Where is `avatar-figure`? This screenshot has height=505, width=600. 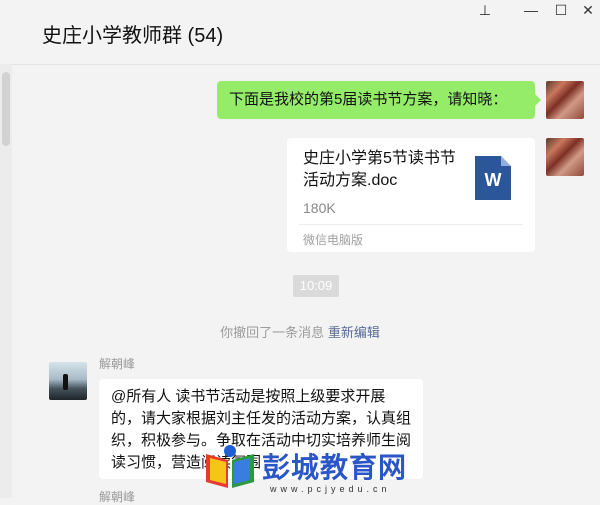 avatar-figure is located at coordinates (65, 382).